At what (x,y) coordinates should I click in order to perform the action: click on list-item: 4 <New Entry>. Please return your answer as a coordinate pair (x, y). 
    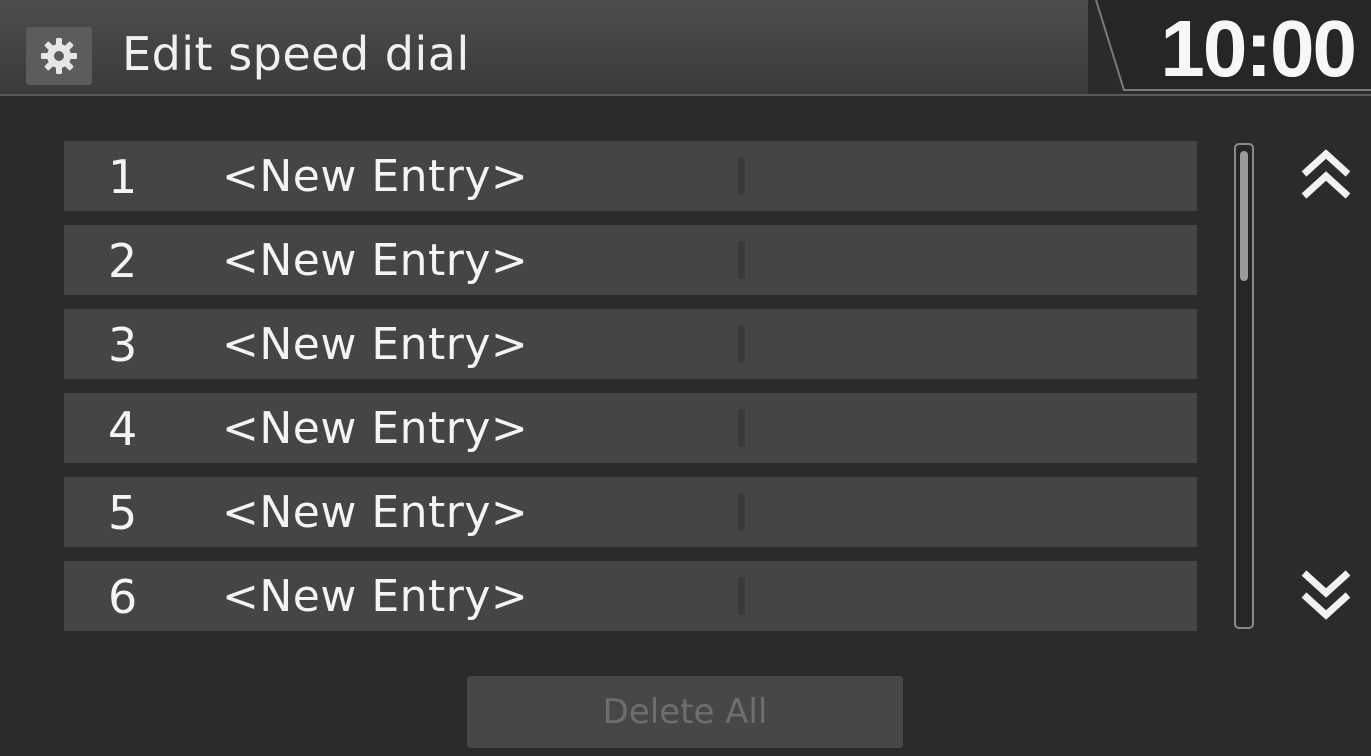
    Looking at the image, I should click on (630, 428).